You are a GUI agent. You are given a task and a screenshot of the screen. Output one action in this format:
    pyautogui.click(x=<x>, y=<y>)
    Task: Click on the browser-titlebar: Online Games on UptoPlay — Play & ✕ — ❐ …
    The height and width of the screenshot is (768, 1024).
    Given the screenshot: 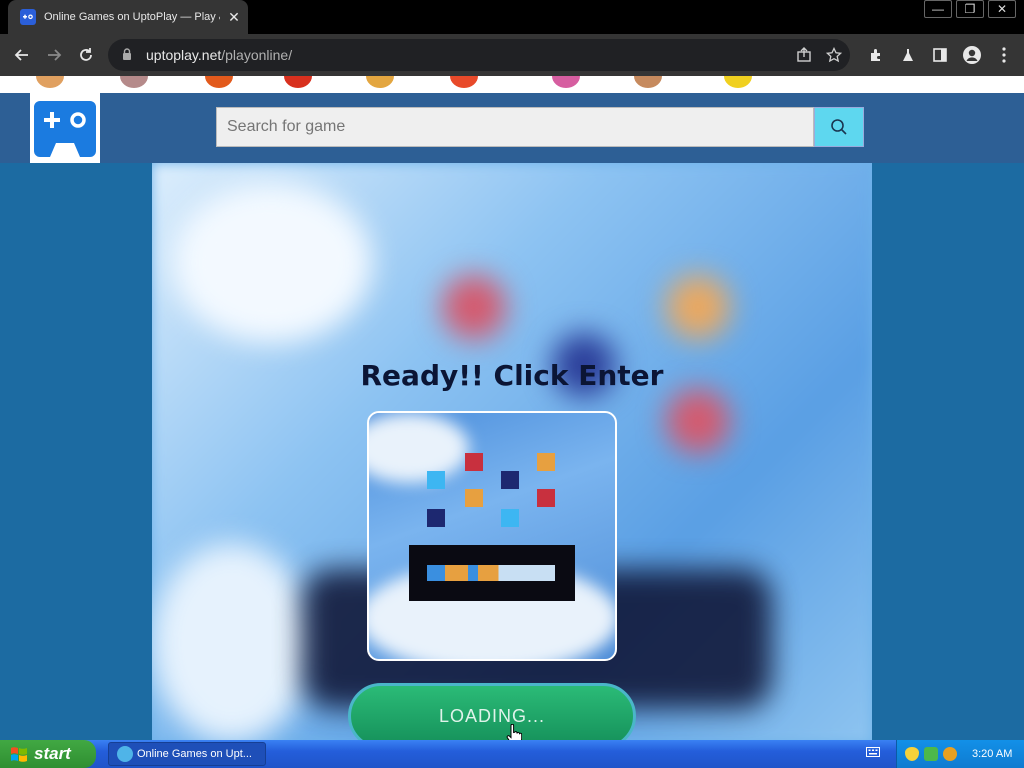 What is the action you would take?
    pyautogui.click(x=512, y=17)
    